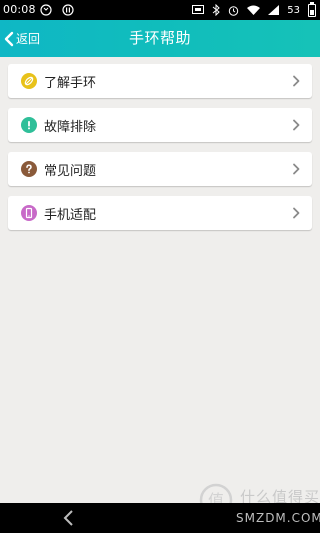  I want to click on menu-item-label: 了解手环, so click(70, 83).